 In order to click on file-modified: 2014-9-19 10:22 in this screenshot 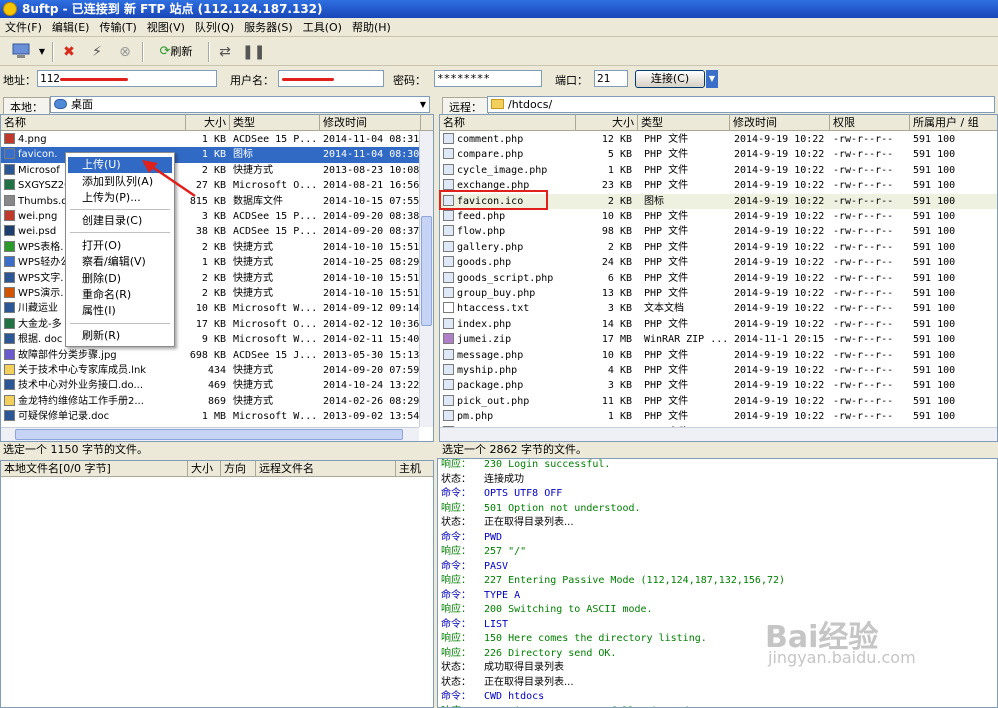, I will do `click(779, 201)`.